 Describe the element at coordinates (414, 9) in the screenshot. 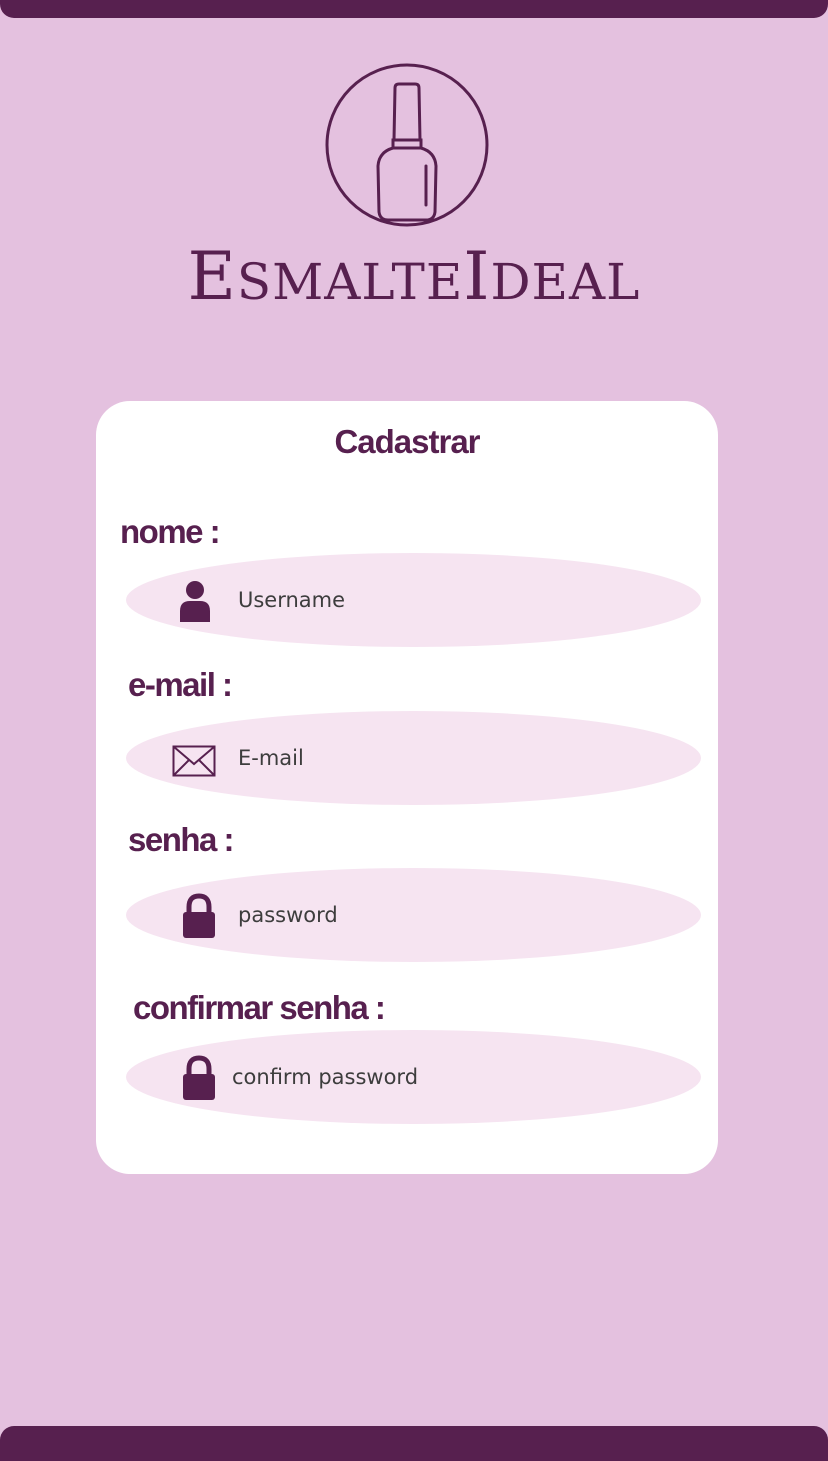

I see `top-bar` at that location.